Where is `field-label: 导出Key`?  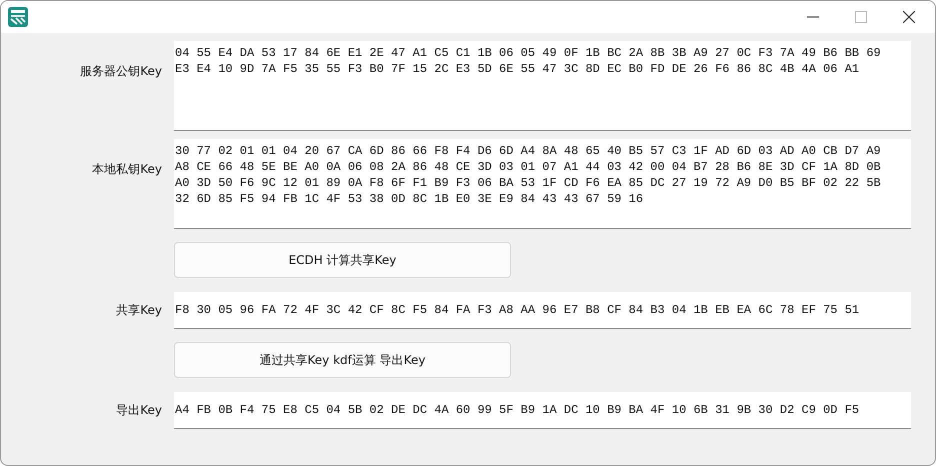
field-label: 导出Key is located at coordinates (139, 410).